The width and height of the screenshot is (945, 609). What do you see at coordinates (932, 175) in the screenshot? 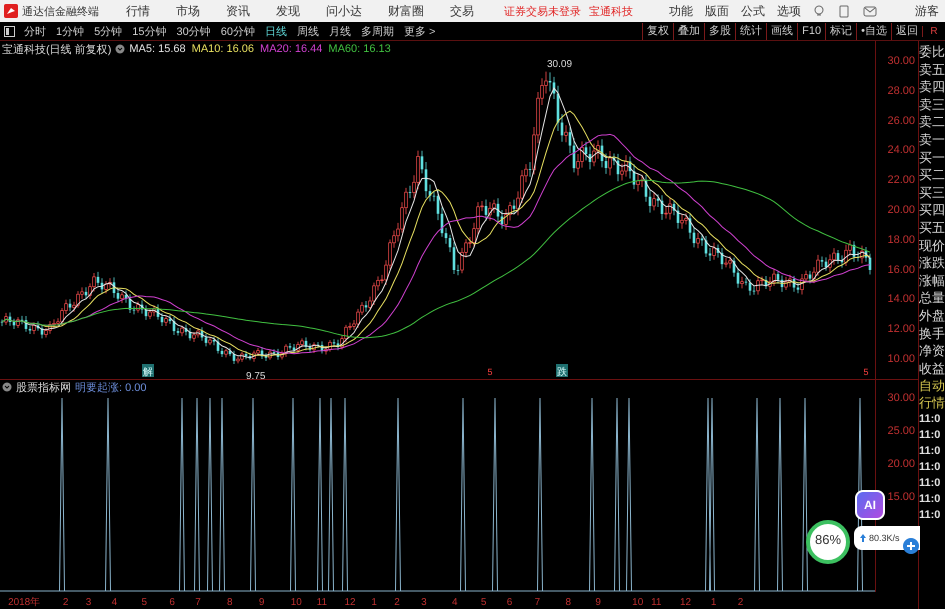
I see `quote-field-label: 买二` at bounding box center [932, 175].